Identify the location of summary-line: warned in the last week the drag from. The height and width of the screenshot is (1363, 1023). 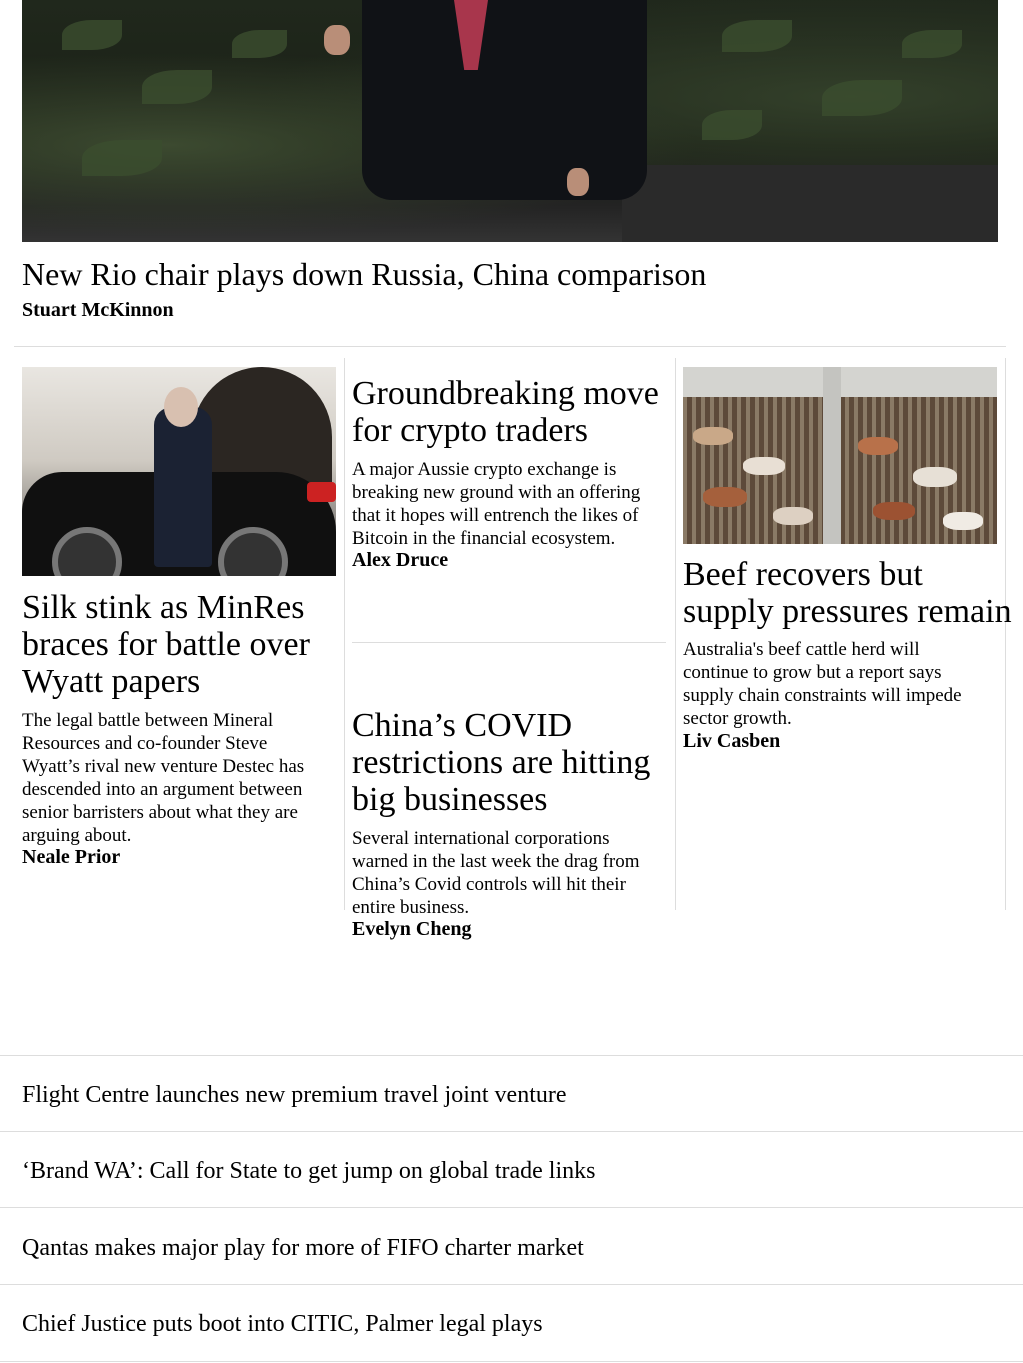
(496, 861).